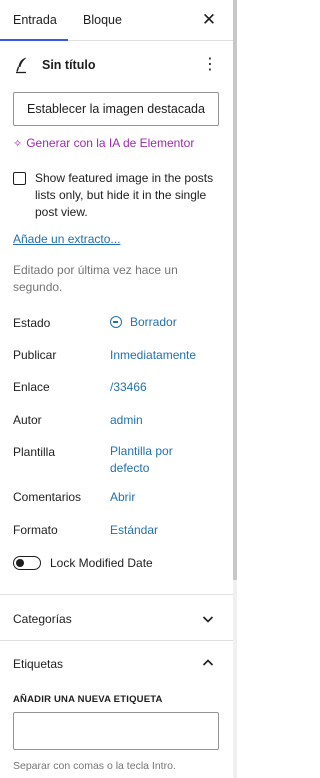 Image resolution: width=320 pixels, height=778 pixels. Describe the element at coordinates (19, 178) in the screenshot. I see `featured-image-list-only-checkbox` at that location.